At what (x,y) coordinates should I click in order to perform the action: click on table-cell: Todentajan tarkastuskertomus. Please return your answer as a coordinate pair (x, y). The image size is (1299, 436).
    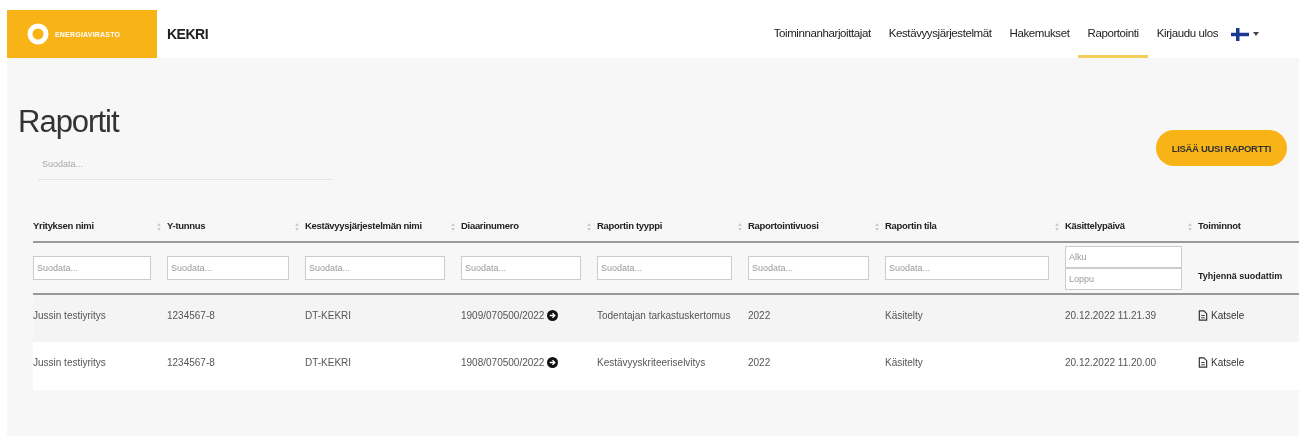
    Looking at the image, I should click on (664, 315).